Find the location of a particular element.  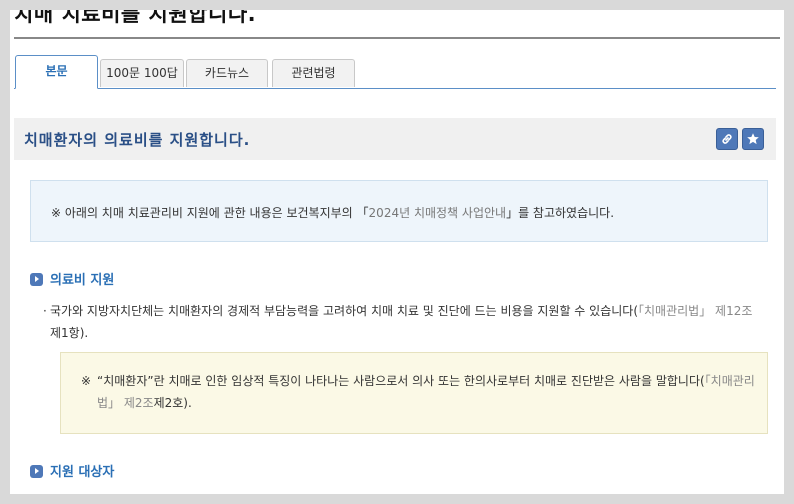

tab-related-laws: 관련법령 is located at coordinates (313, 73).